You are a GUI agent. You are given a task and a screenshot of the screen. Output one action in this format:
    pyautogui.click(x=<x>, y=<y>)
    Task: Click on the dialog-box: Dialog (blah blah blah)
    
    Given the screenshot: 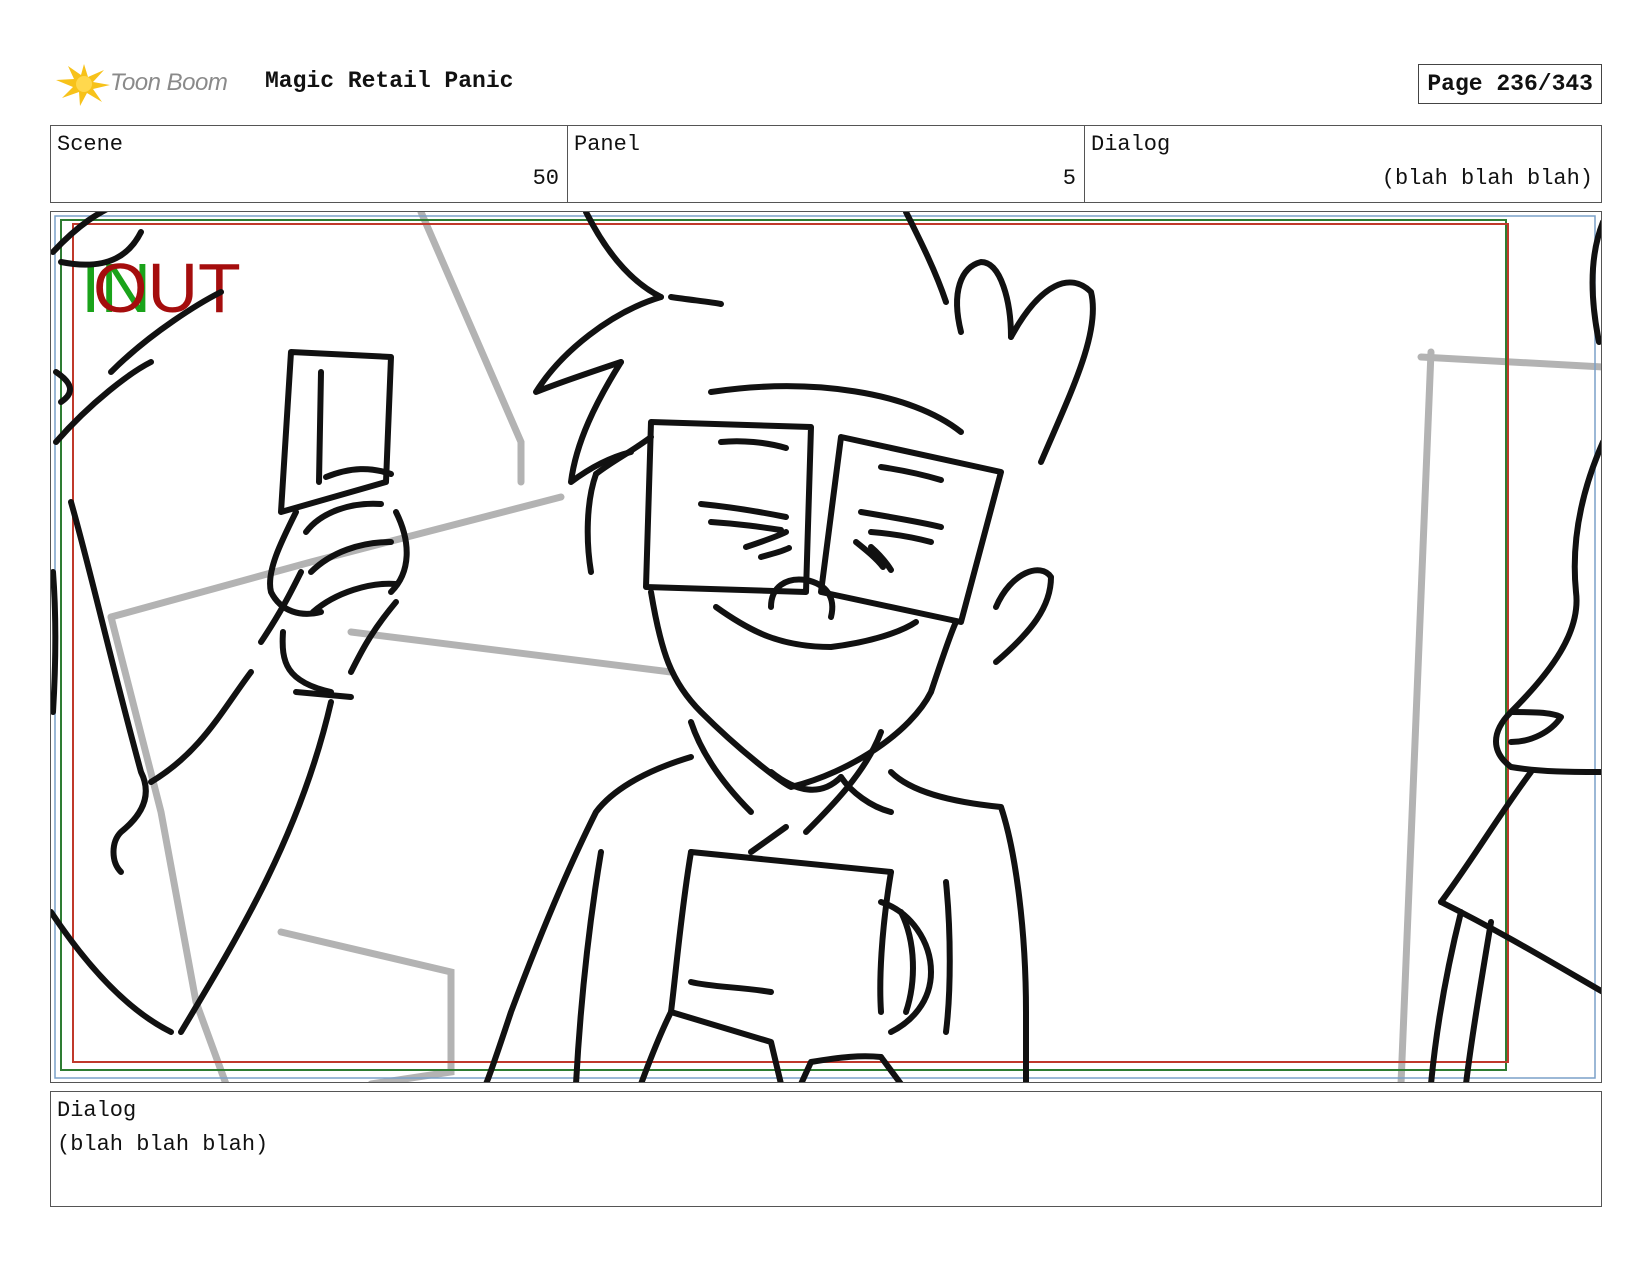 What is the action you would take?
    pyautogui.click(x=826, y=1149)
    